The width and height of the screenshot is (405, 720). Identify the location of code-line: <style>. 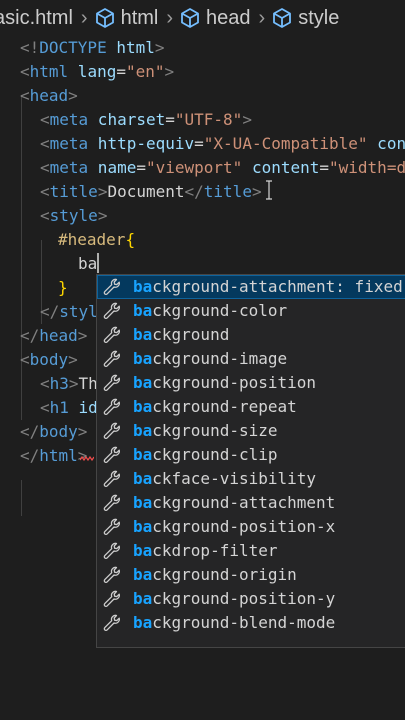
(74, 215).